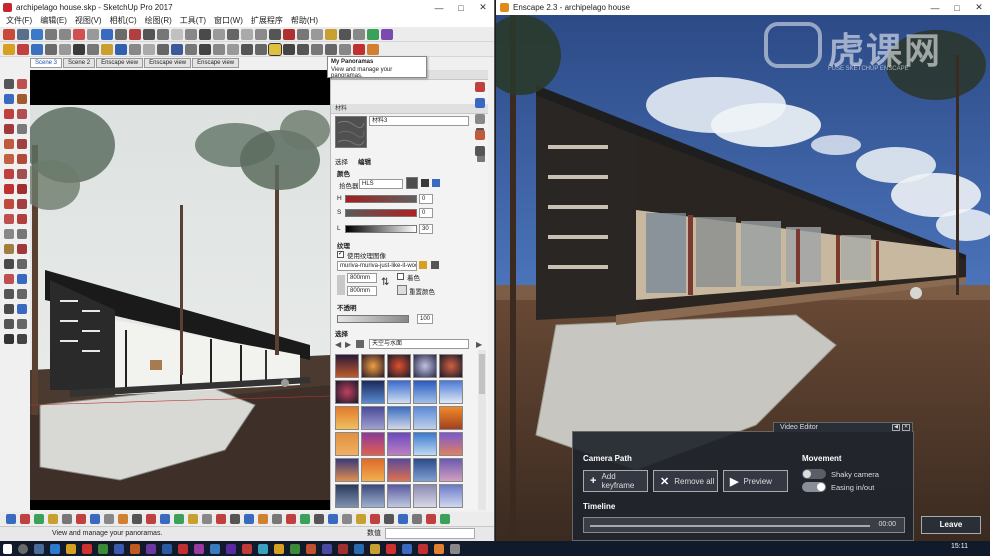  Describe the element at coordinates (123, 21) in the screenshot. I see `menu-camera: 相机(C)` at that location.